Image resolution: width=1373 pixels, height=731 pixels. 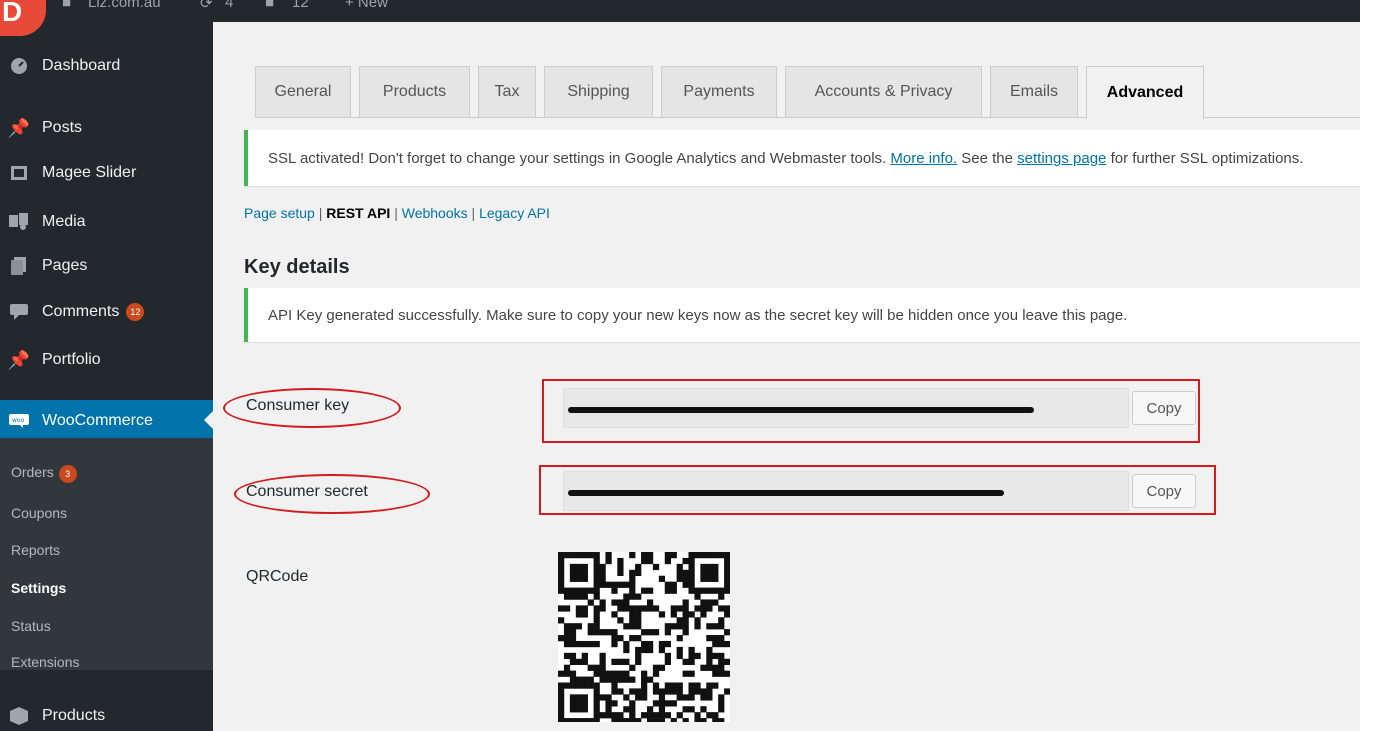 I want to click on menu-label-woocommerce: WooCommerce, so click(x=97, y=420).